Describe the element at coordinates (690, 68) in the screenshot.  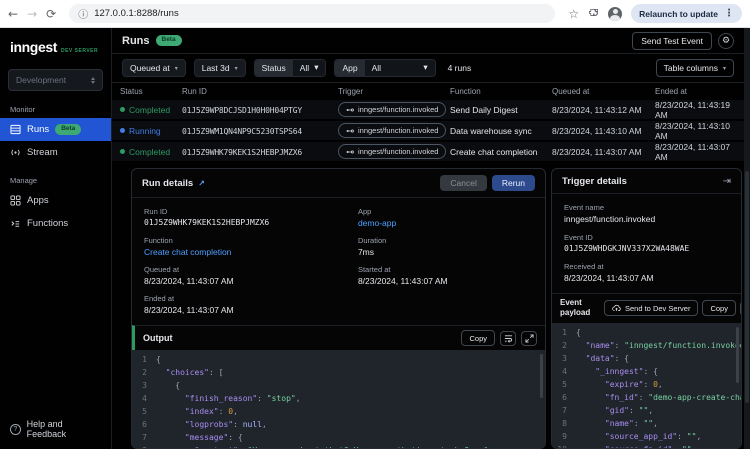
I see `table-columns-label: Table columns` at that location.